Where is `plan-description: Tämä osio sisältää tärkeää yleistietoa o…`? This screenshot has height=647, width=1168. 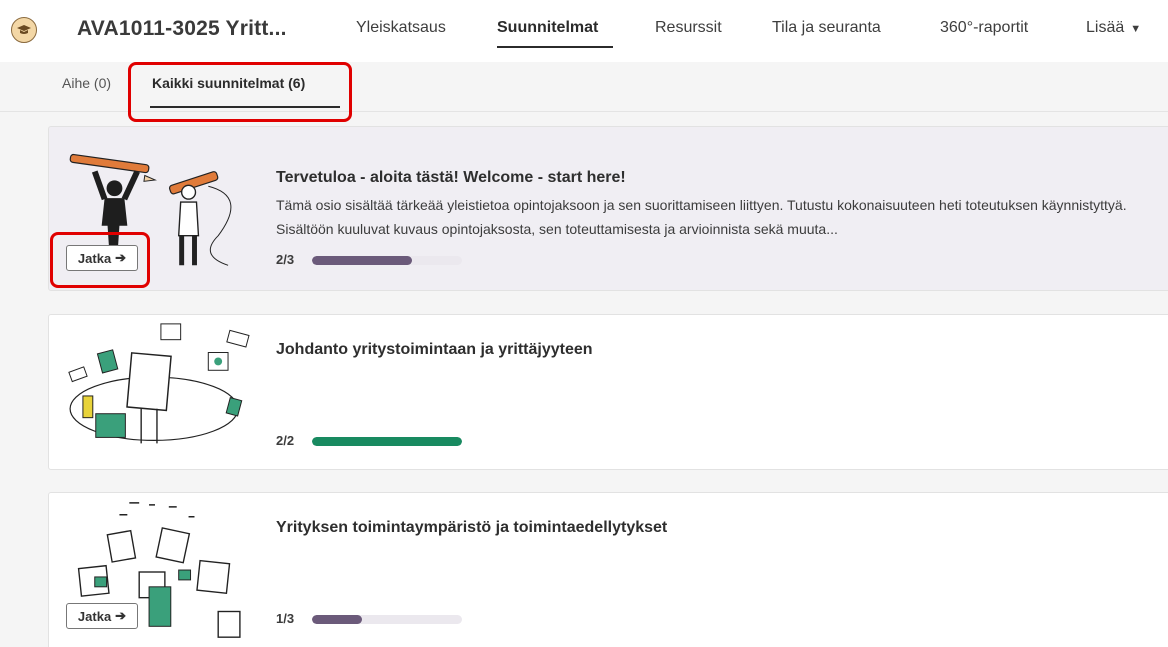
plan-description: Tämä osio sisältää tärkeää yleistietoa o… is located at coordinates (701, 217).